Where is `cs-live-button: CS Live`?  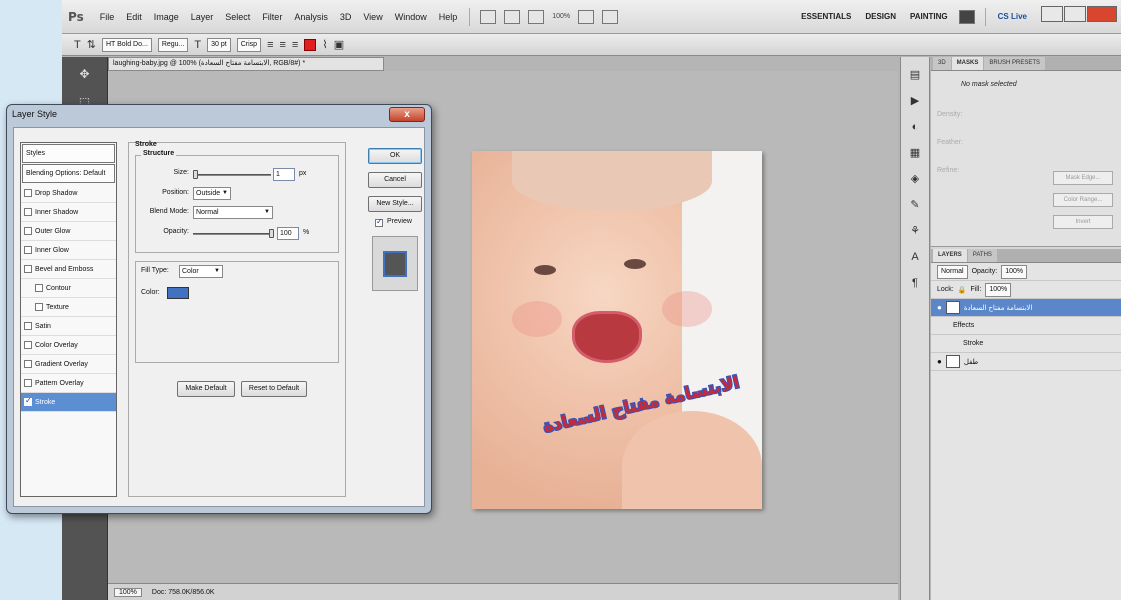 cs-live-button: CS Live is located at coordinates (1012, 16).